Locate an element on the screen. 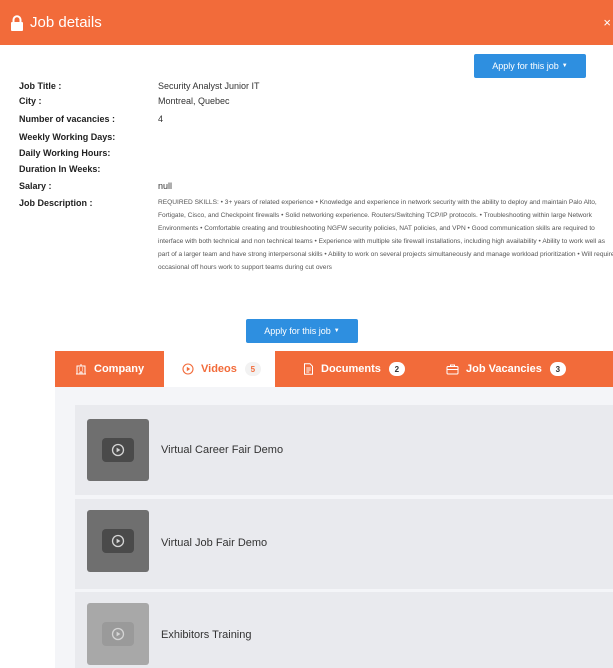  lock-icon is located at coordinates (17, 22).